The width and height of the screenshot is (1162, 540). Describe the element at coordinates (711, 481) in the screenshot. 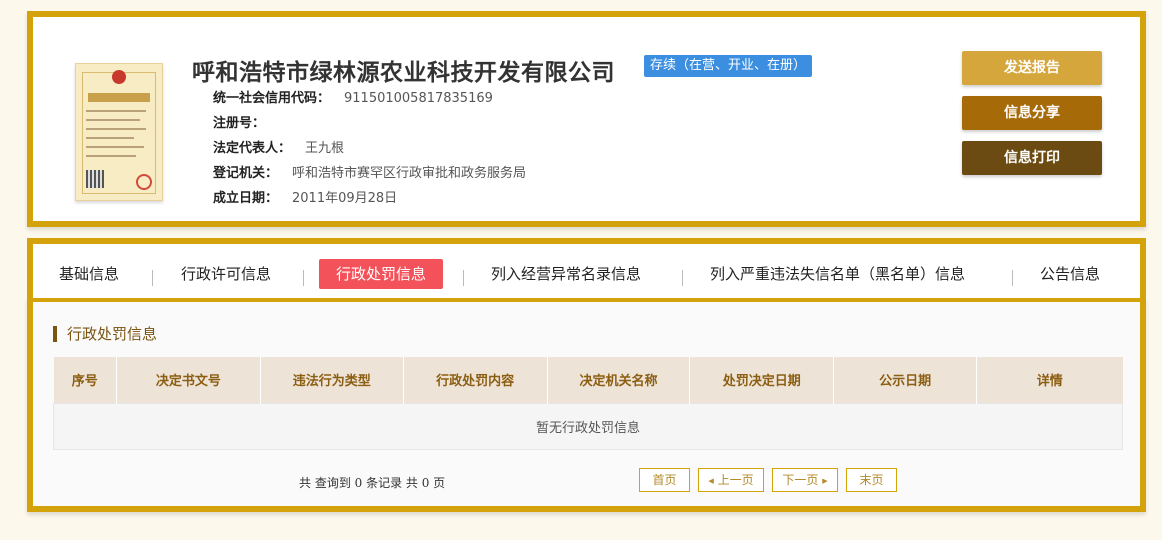

I see `caret-left-icon: ◀` at that location.